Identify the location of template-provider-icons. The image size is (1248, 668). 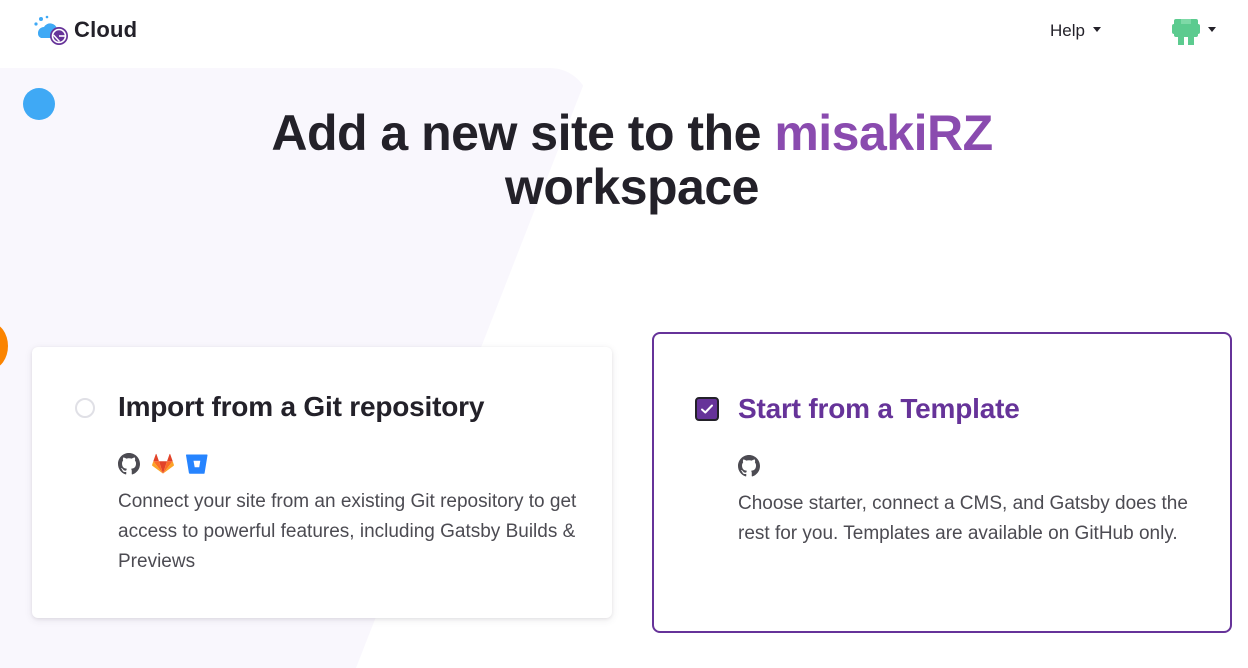
(749, 466).